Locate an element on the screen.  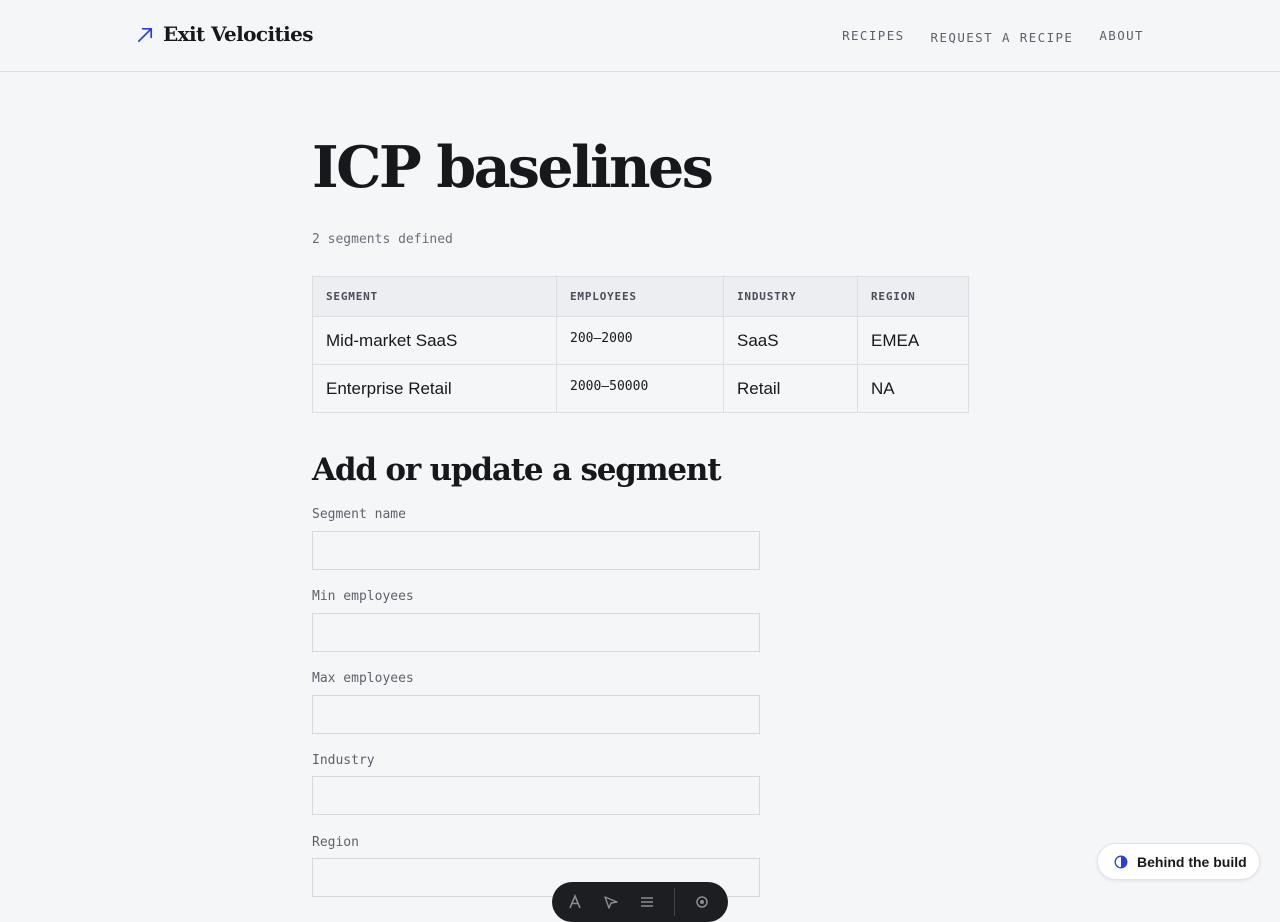
nav-recipes: RECIPES is located at coordinates (873, 35).